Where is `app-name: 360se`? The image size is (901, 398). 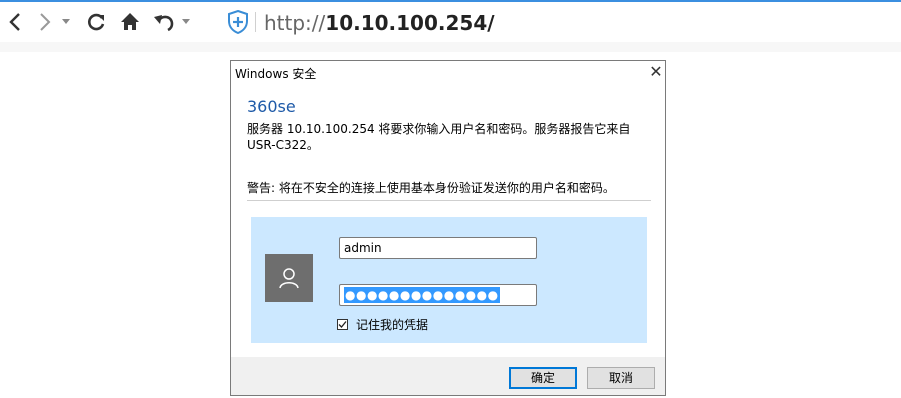
app-name: 360se is located at coordinates (271, 106).